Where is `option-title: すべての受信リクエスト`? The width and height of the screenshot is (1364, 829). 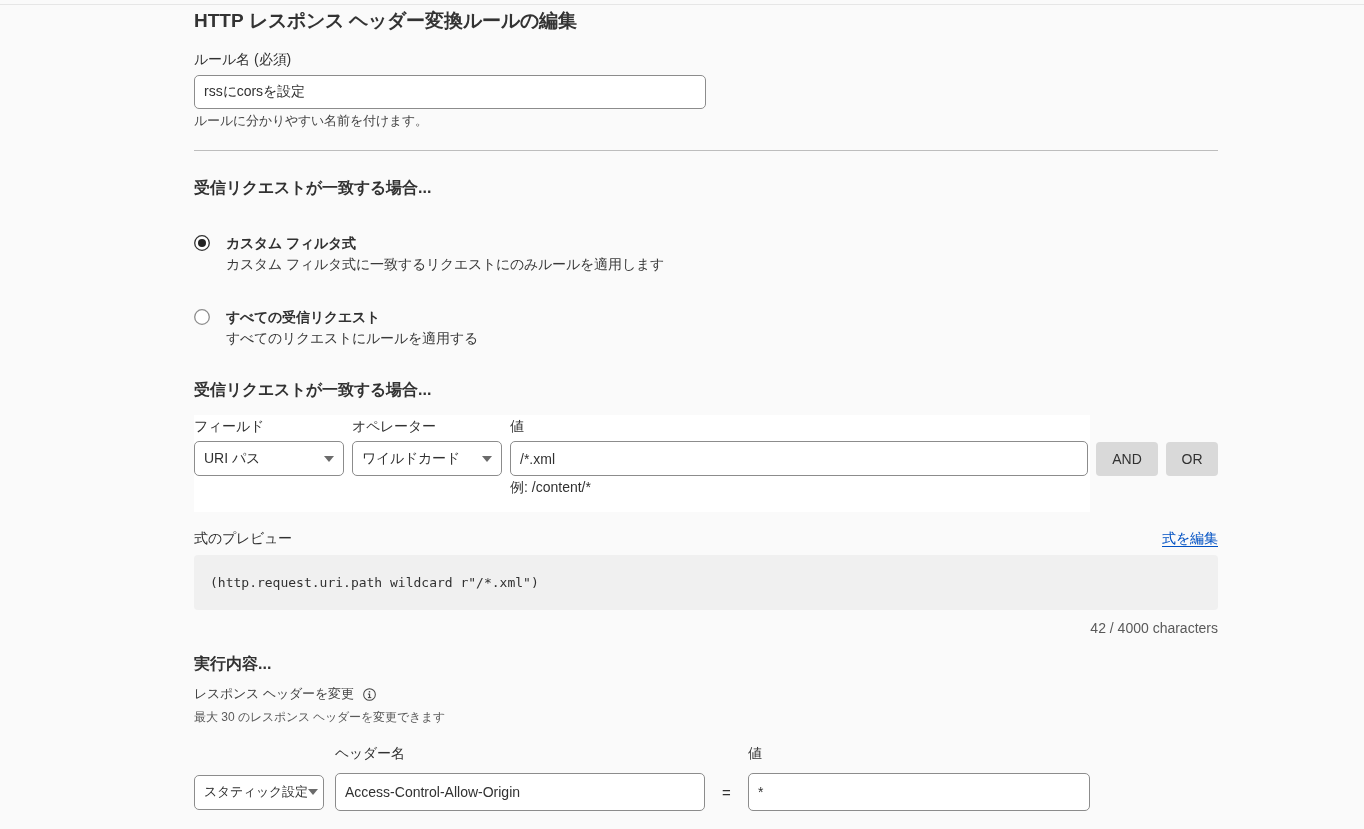
option-title: すべての受信リクエスト is located at coordinates (303, 317).